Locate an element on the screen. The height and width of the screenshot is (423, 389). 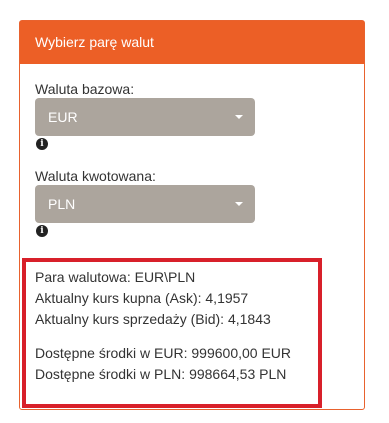
currency-pair-text: Para walutowa: EUR\PLN is located at coordinates (115, 277).